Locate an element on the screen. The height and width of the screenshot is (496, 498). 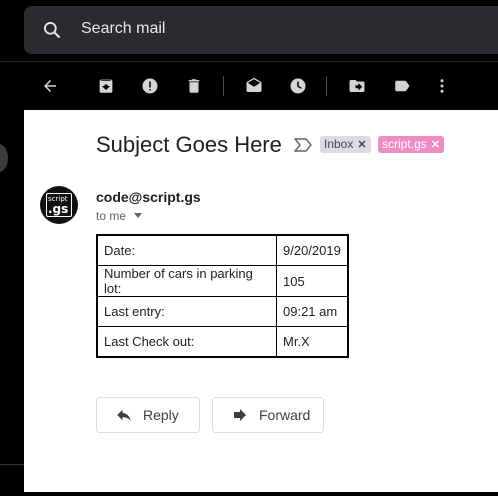
table-row: Last entry: 09:21 am is located at coordinates (222, 311).